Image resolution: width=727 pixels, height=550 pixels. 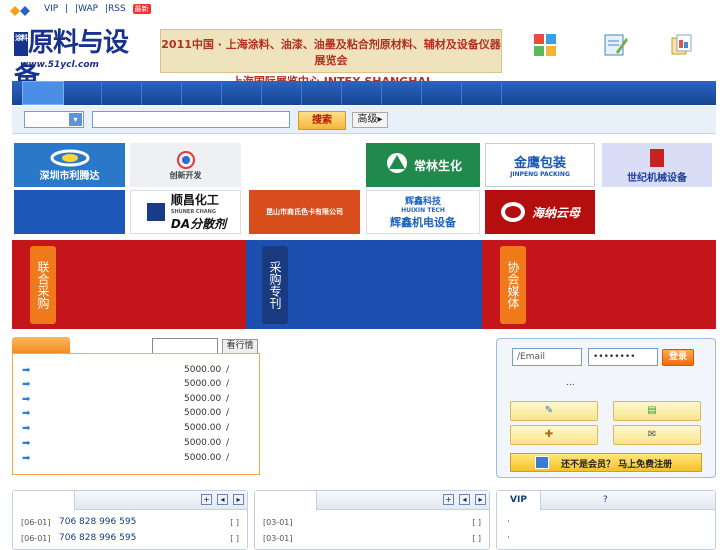 What do you see at coordinates (194, 200) in the screenshot?
I see `ad-text: 顺昌化工` at bounding box center [194, 200].